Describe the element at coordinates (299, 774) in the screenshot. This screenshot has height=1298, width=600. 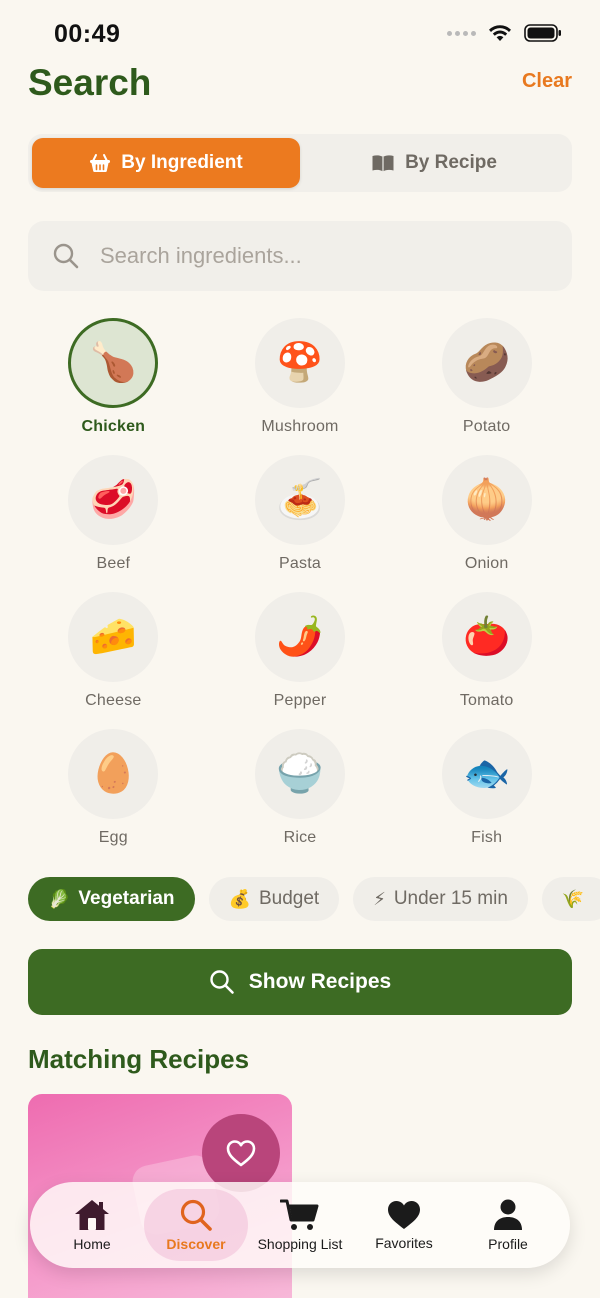
I see `rice-icon: 🍚` at that location.